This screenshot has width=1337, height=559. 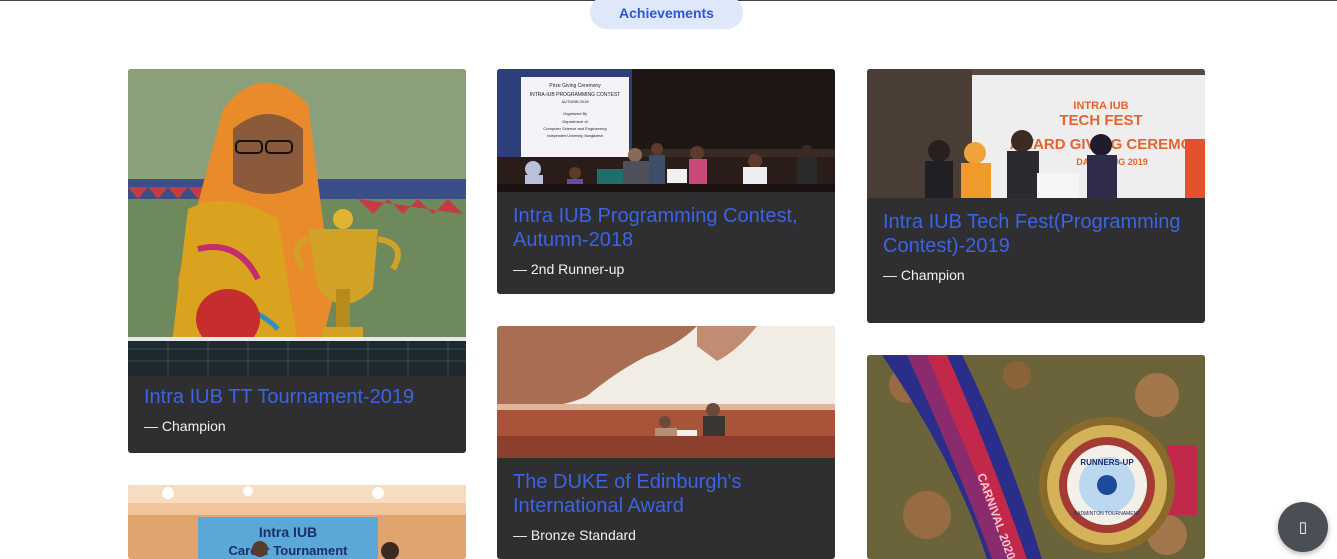 What do you see at coordinates (575, 113) in the screenshot?
I see `banner-line: Organized By` at bounding box center [575, 113].